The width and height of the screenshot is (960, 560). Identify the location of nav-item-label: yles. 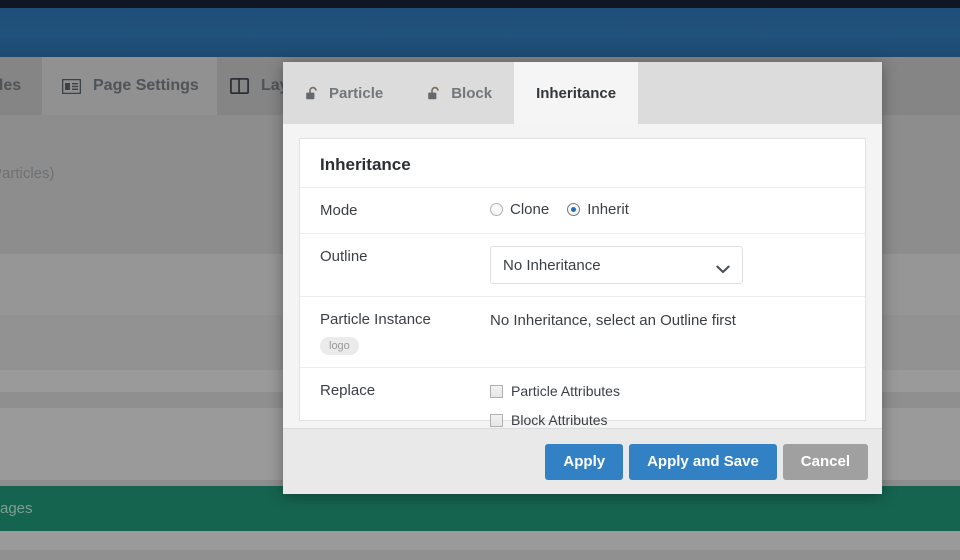
(11, 85).